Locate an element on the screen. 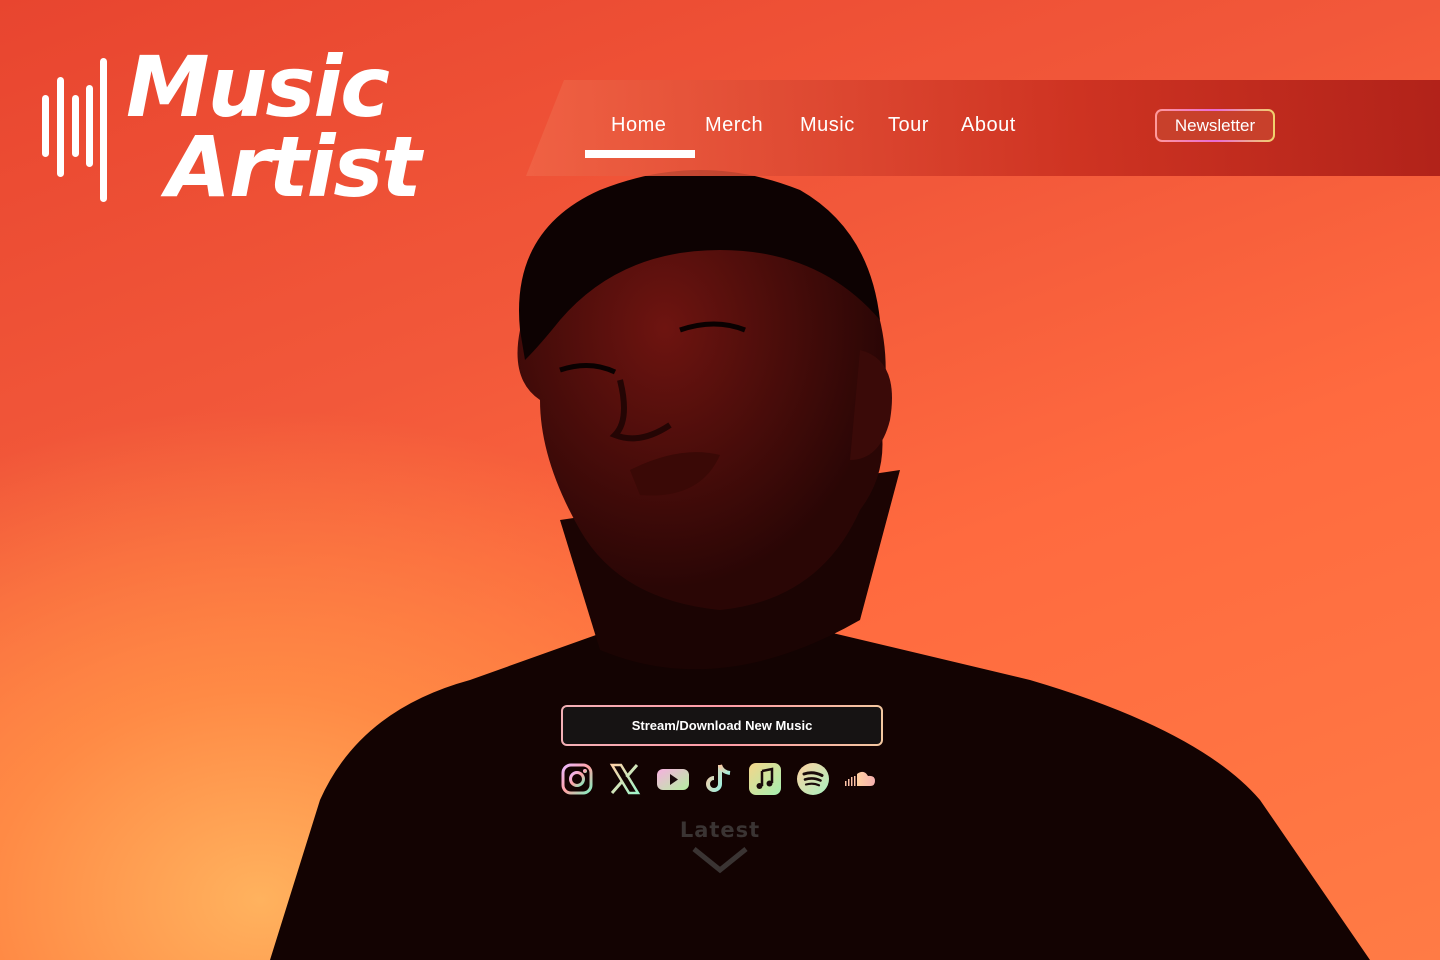  newsletter-button: Newsletter is located at coordinates (1215, 125).